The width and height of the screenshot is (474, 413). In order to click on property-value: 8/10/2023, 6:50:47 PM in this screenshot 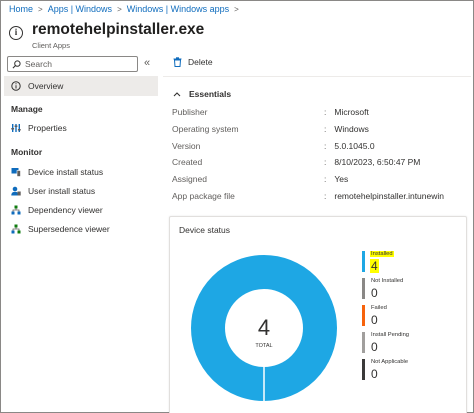, I will do `click(372, 162)`.